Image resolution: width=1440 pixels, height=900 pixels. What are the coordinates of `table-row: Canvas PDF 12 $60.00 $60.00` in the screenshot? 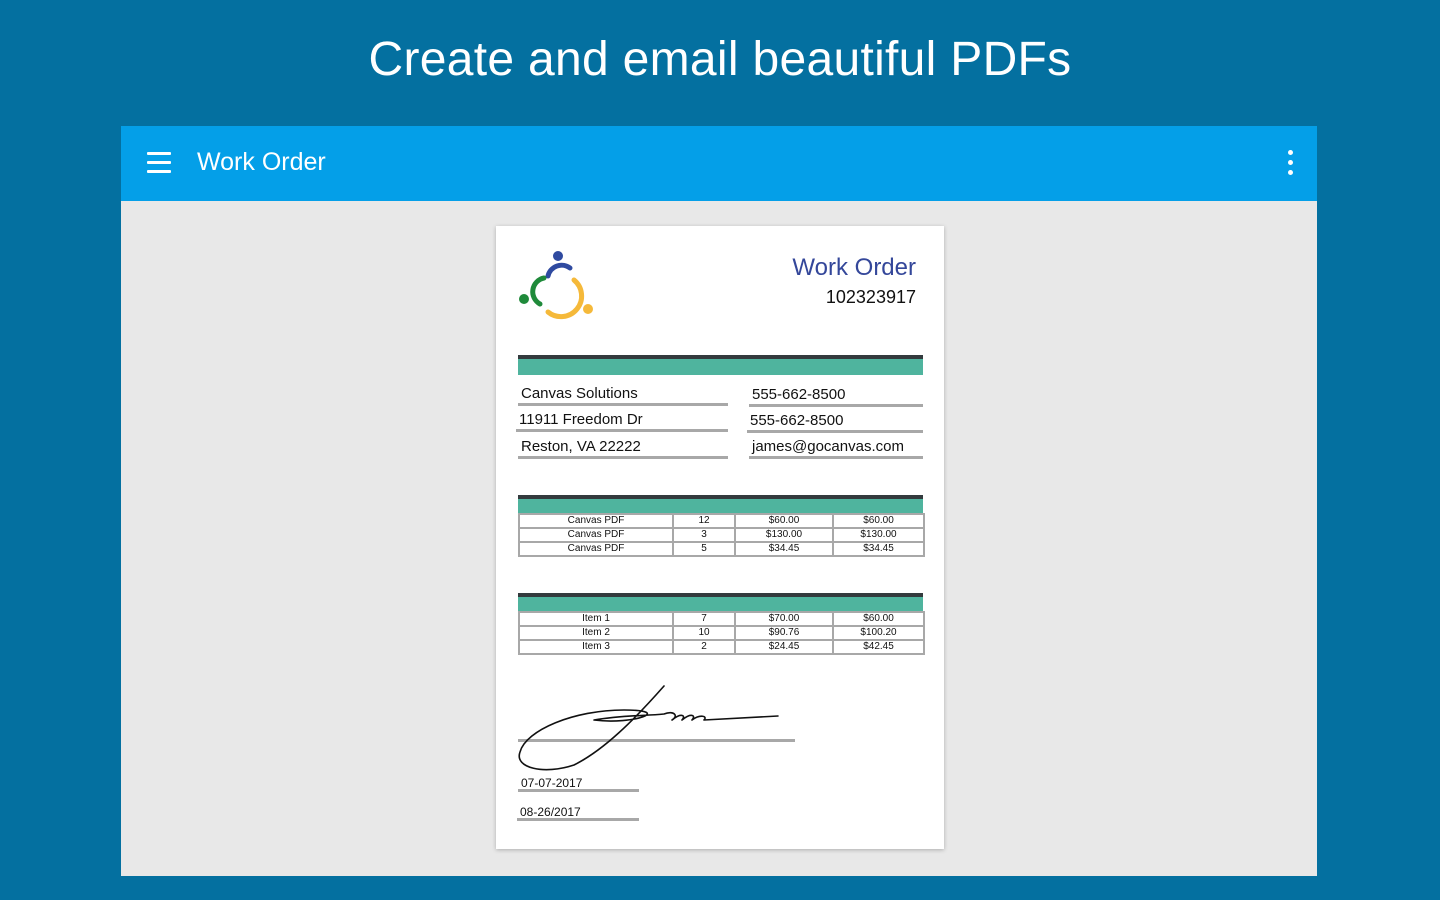 It's located at (721, 521).